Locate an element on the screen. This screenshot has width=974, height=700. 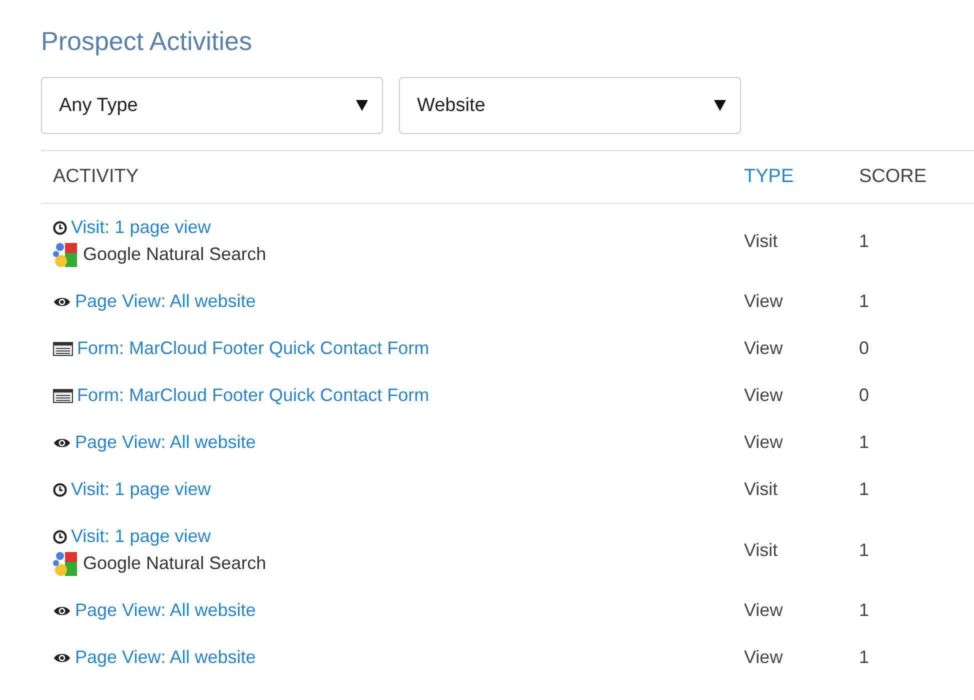
column-header: ACTIVITY is located at coordinates (392, 177).